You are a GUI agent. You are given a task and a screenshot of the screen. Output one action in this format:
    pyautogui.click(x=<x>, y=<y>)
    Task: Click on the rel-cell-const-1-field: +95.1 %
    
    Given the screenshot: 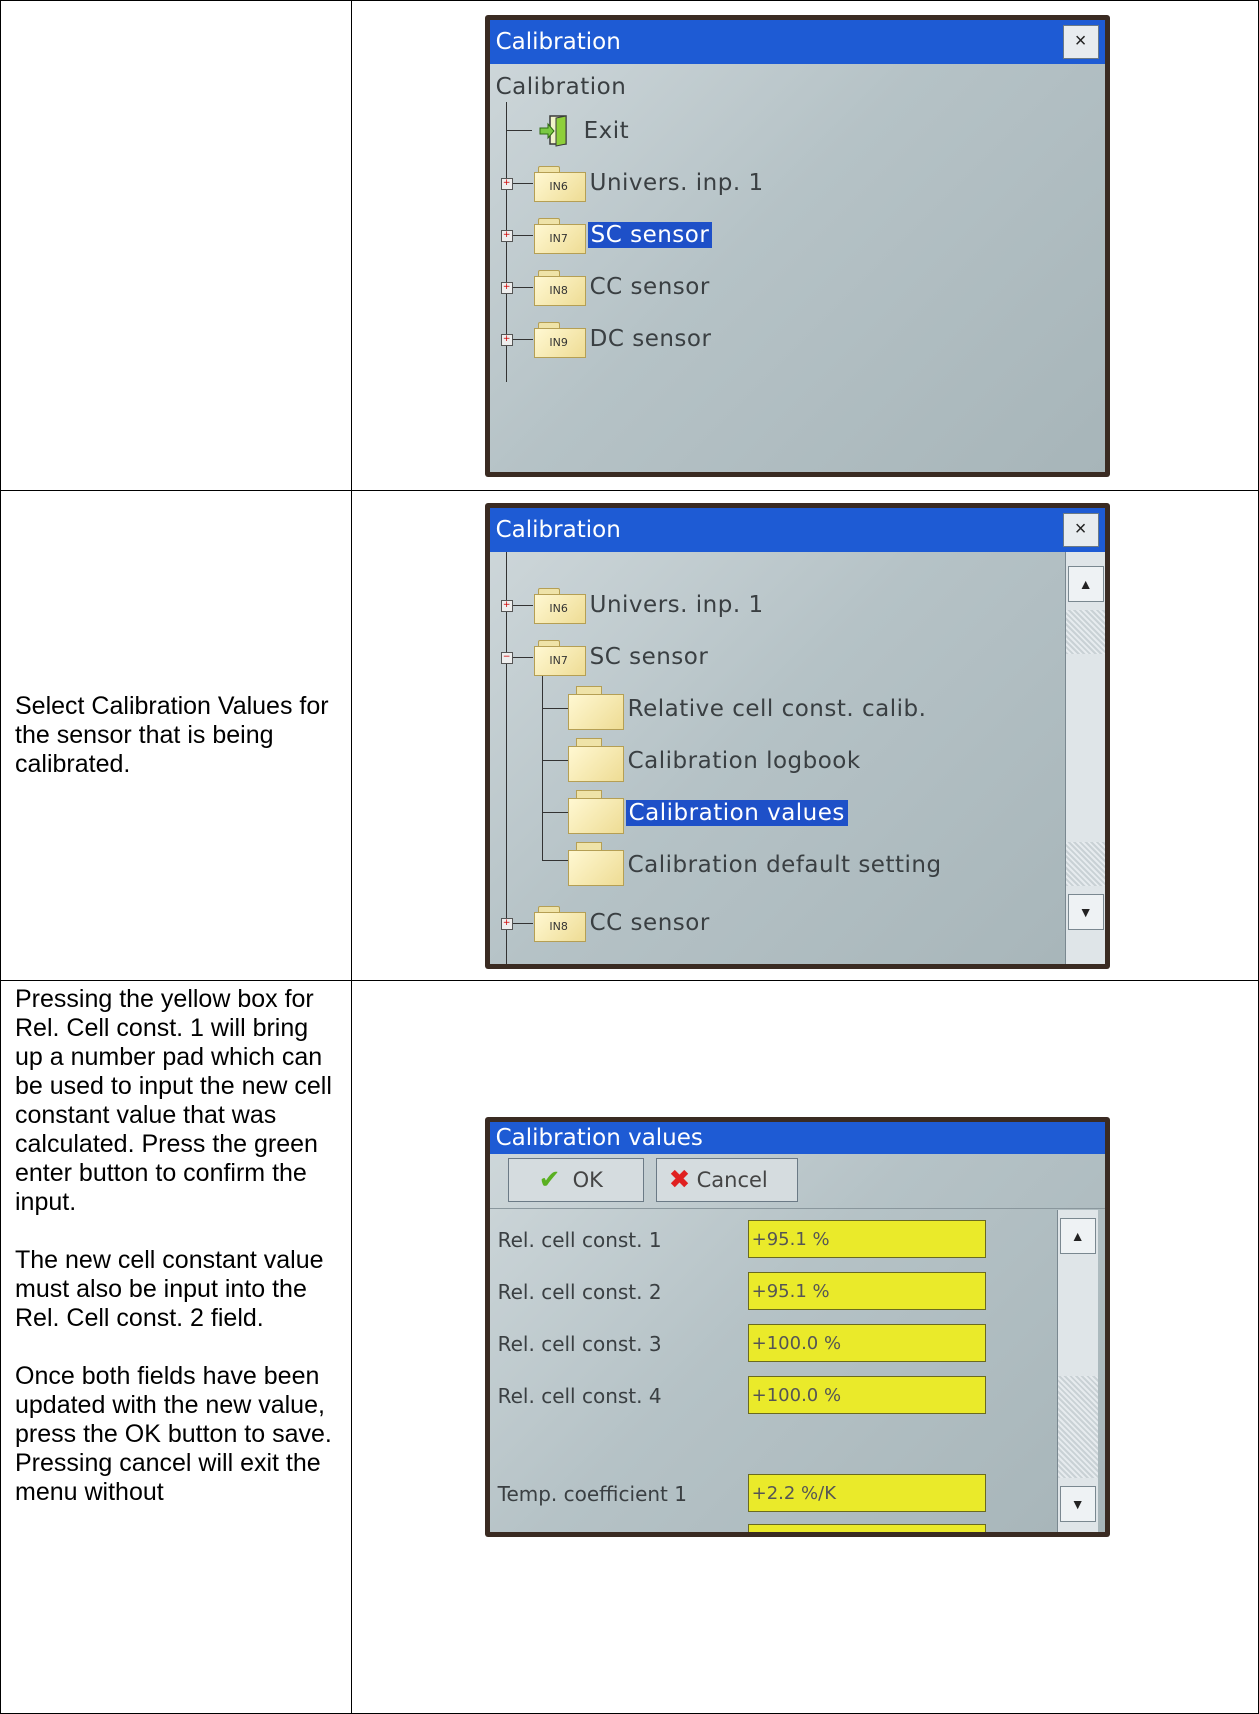 What is the action you would take?
    pyautogui.click(x=866, y=1239)
    